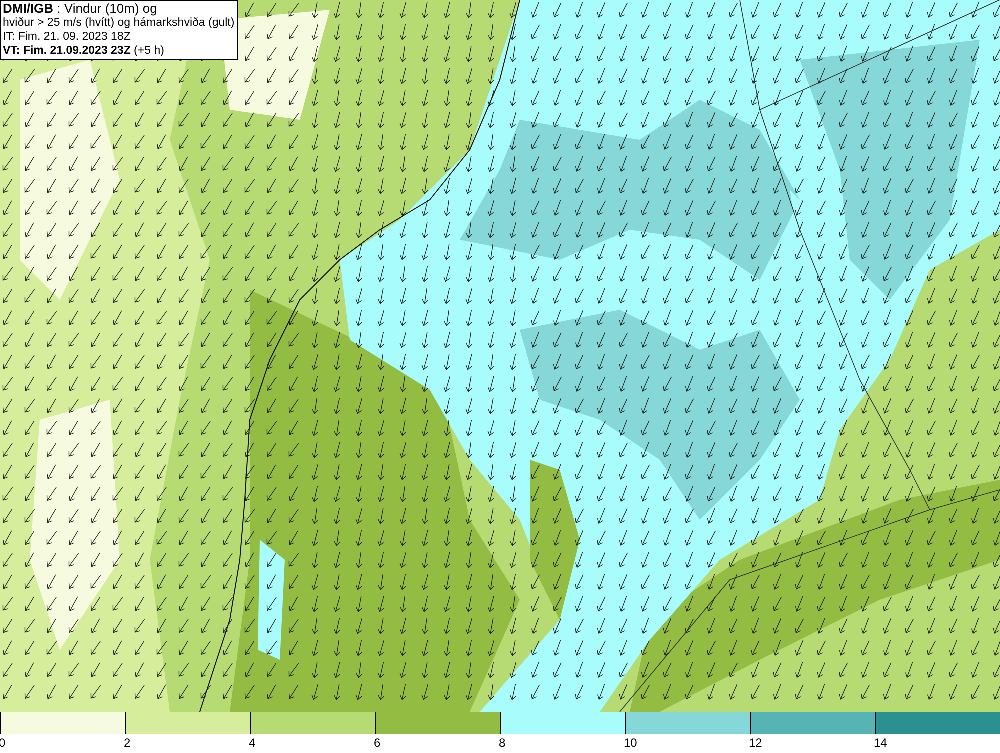  I want to click on legend-label: 12, so click(755, 743).